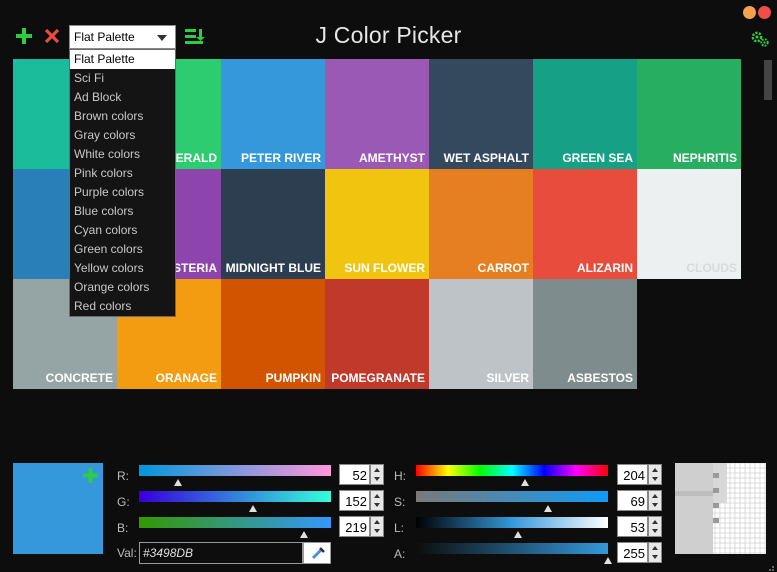 This screenshot has height=572, width=777. Describe the element at coordinates (486, 158) in the screenshot. I see `color-tile-label: WET ASPHALT` at that location.